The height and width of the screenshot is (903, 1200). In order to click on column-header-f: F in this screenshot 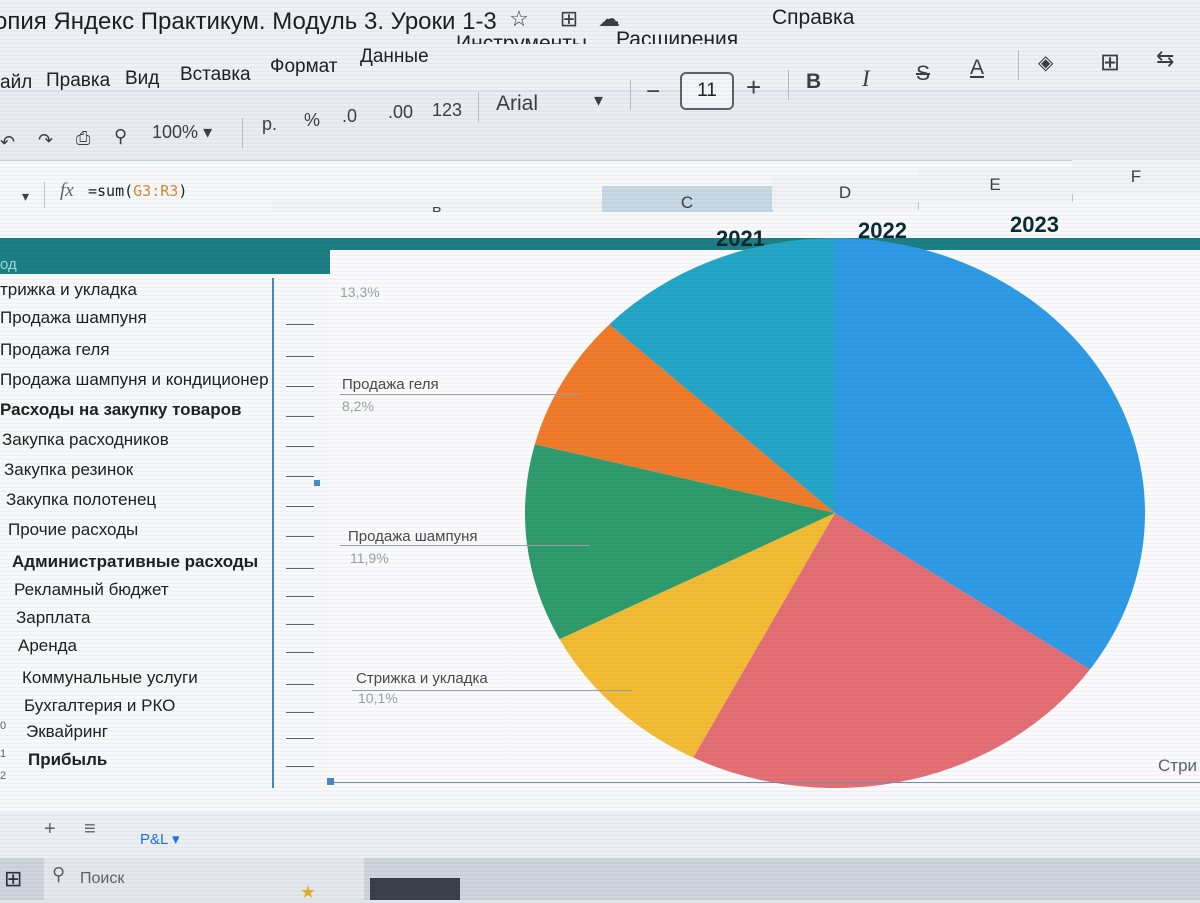, I will do `click(1136, 177)`.